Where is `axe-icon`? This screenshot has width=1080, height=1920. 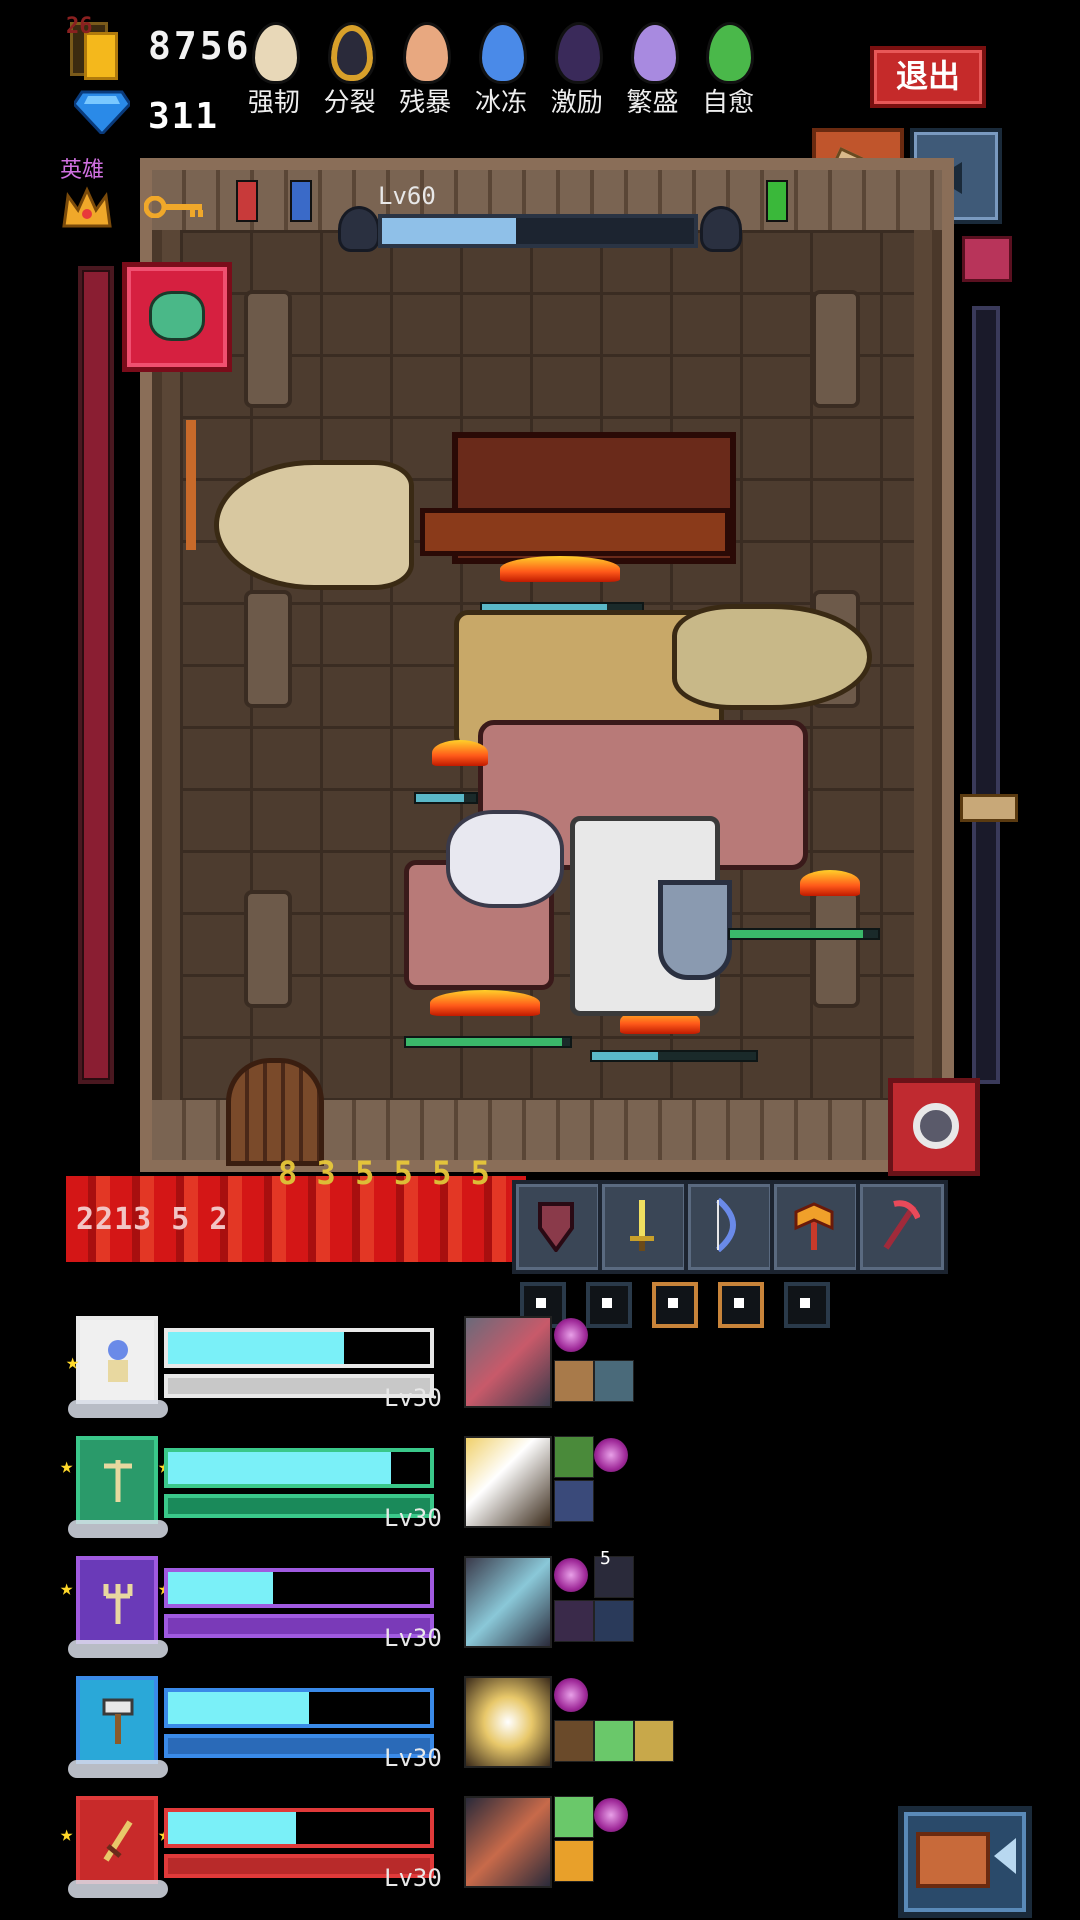
axe-icon is located at coordinates (814, 1226).